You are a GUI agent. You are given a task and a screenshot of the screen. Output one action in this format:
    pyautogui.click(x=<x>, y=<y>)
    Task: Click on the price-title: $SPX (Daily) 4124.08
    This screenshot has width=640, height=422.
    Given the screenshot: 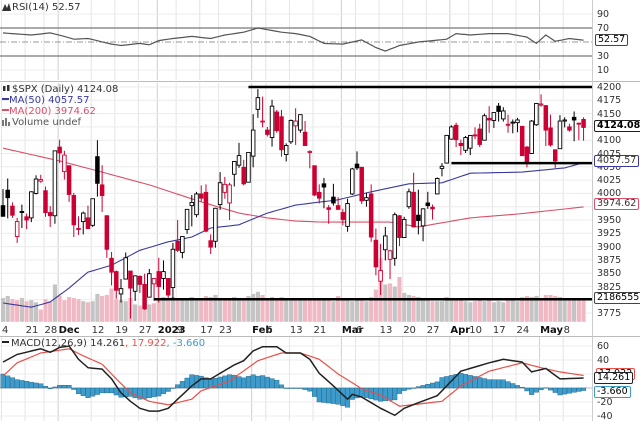 What is the action you would take?
    pyautogui.click(x=60, y=89)
    